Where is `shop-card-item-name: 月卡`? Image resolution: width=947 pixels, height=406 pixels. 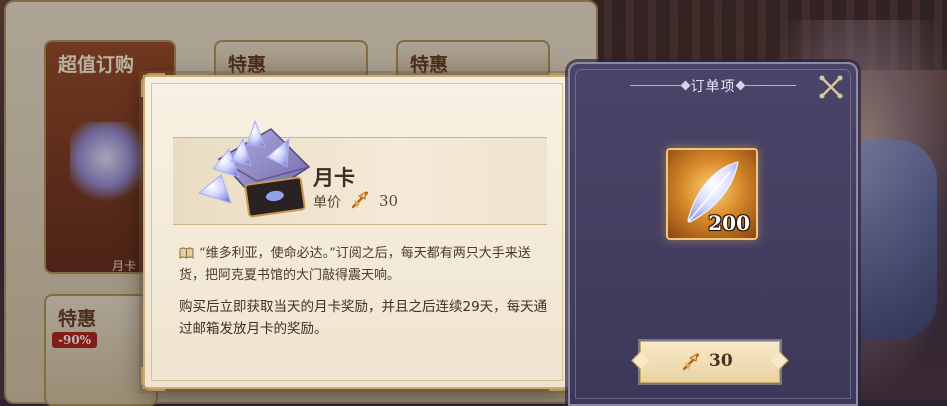 shop-card-item-name: 月卡 is located at coordinates (124, 266).